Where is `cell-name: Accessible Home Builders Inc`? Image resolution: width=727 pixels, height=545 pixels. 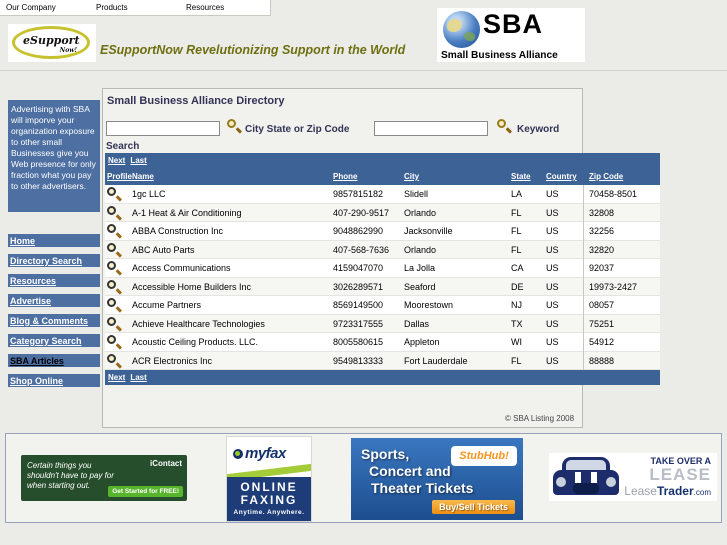
cell-name: Accessible Home Builders Inc is located at coordinates (192, 286).